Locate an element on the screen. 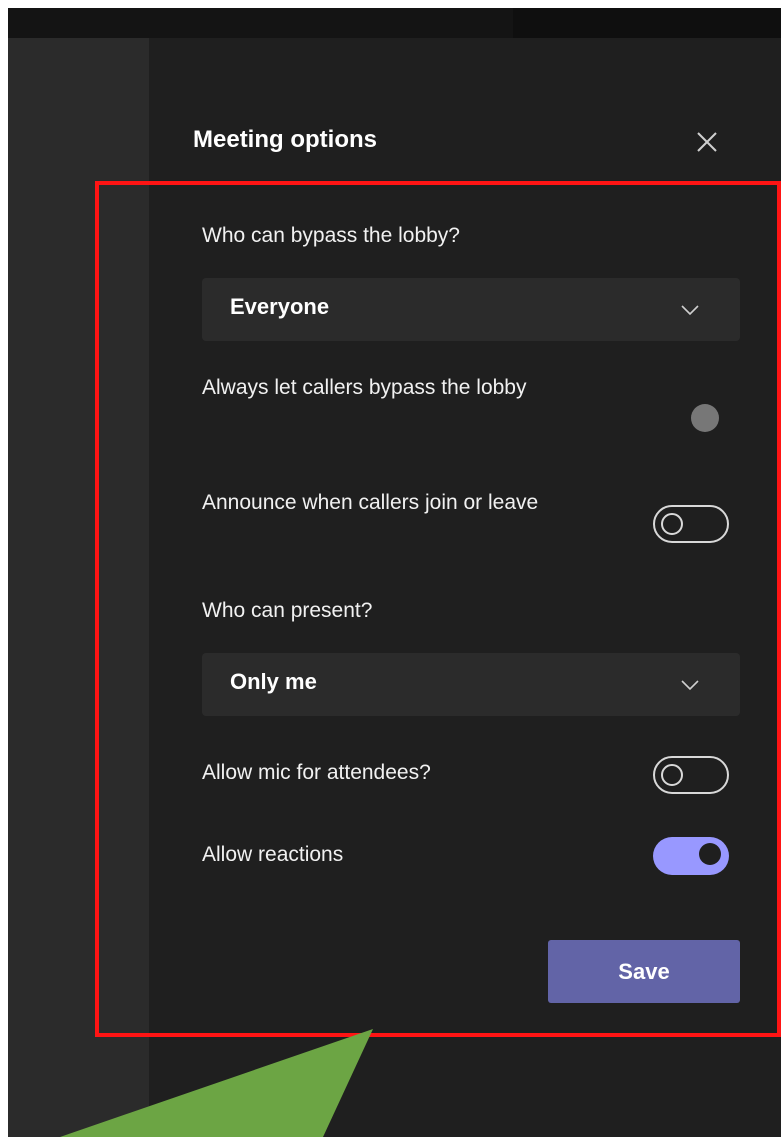  lobby-bypass-select: Everyone is located at coordinates (471, 309).